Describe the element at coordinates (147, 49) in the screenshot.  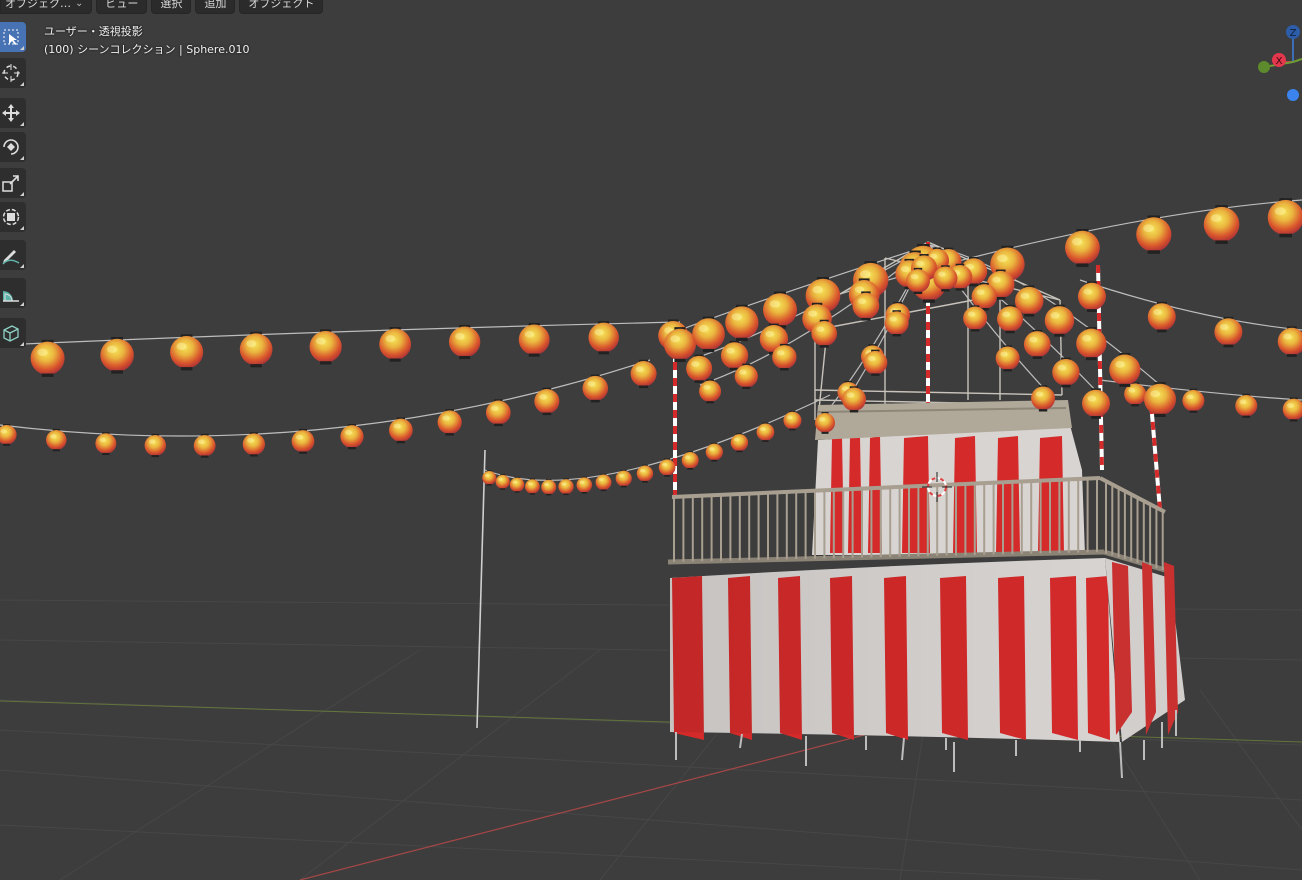
I see `collection-info: (100) シーンコレクション | Sphere.010` at that location.